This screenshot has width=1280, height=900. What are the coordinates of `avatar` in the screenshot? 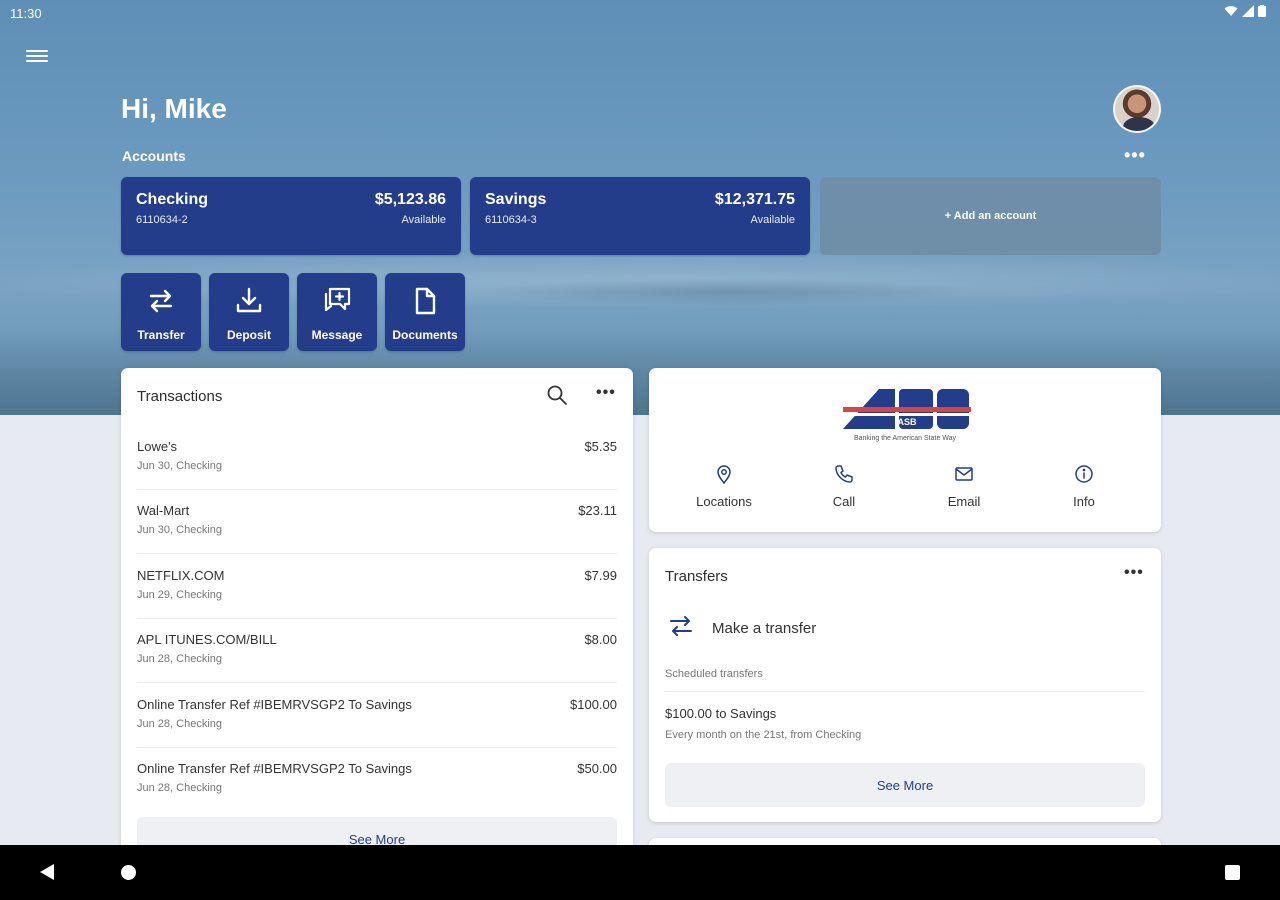 It's located at (1137, 109).